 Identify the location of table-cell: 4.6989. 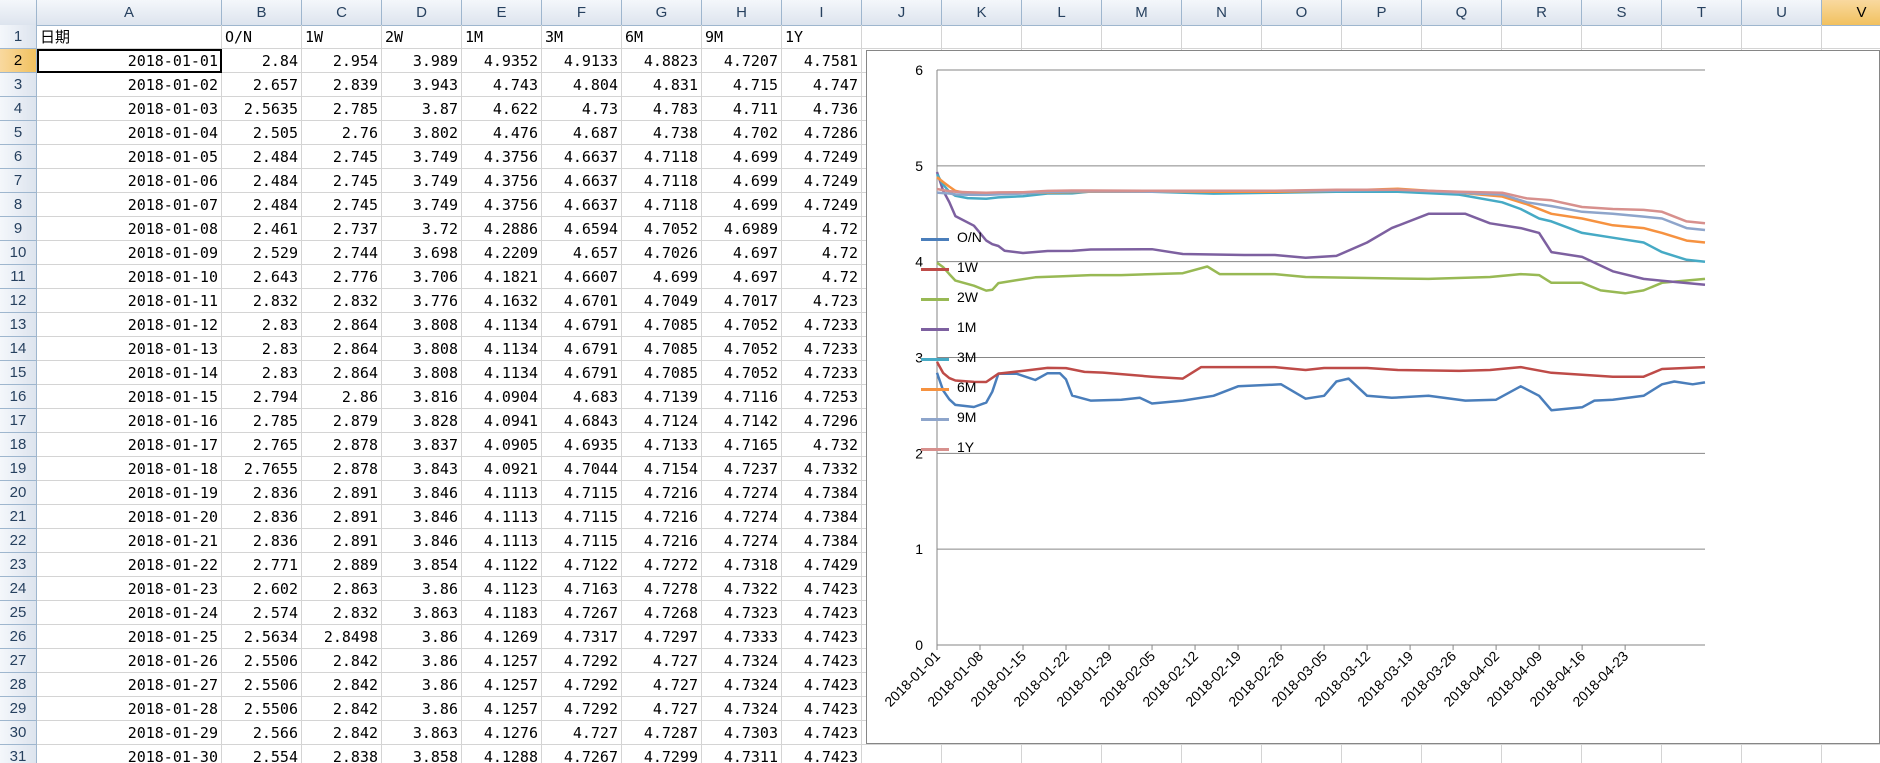
(742, 229).